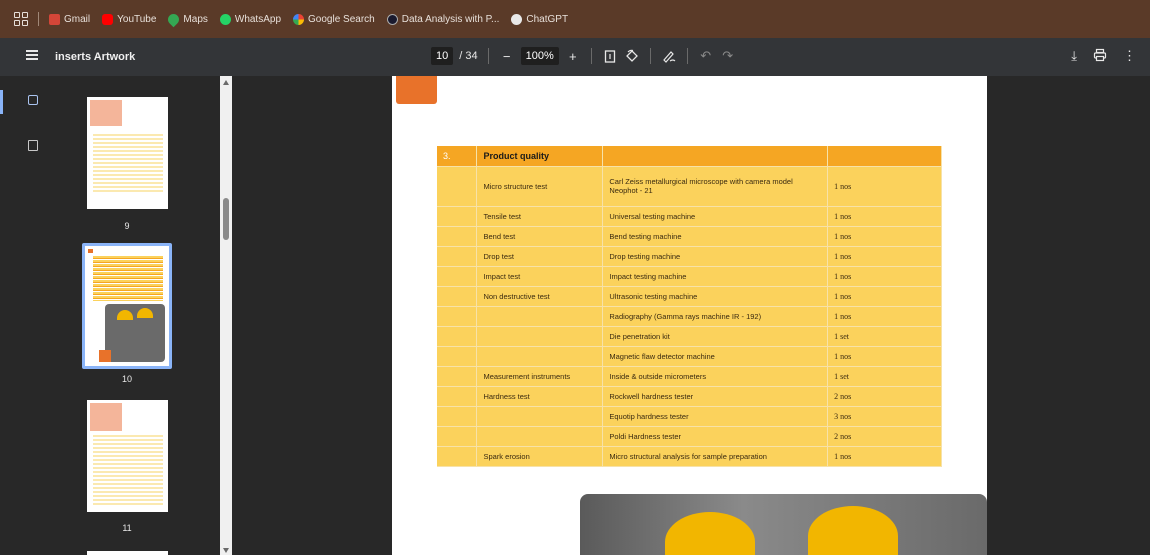 This screenshot has width=1150, height=555. Describe the element at coordinates (884, 396) in the screenshot. I see `quantity-cell: 2 nos` at that location.